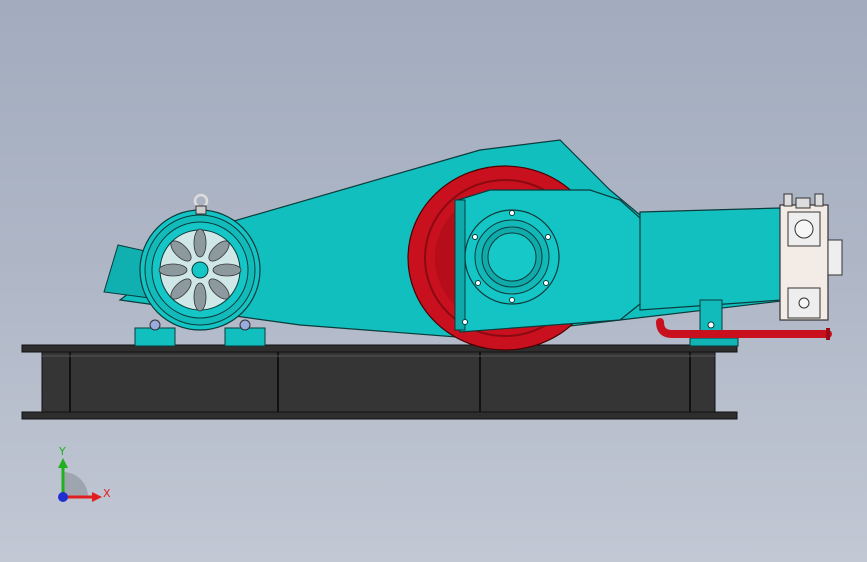  Describe the element at coordinates (97, 497) in the screenshot. I see `x-axis-arrowhead` at that location.